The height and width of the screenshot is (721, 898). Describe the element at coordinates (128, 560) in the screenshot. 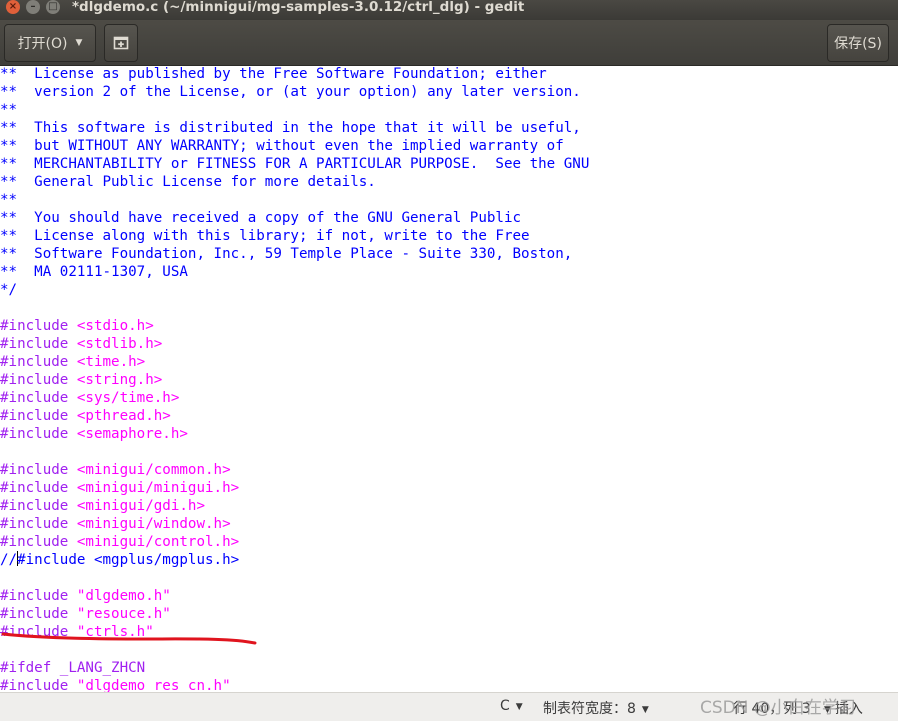

I see `comment-text: #include <mgplus/mgplus.h>` at that location.